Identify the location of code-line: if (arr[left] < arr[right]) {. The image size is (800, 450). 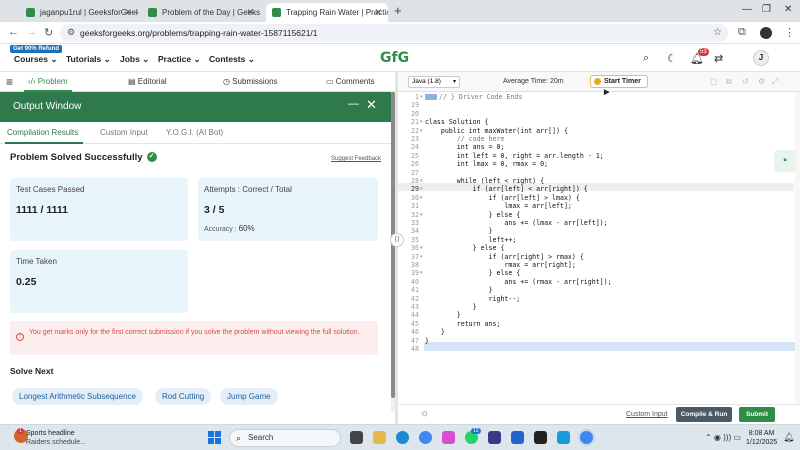
(506, 189).